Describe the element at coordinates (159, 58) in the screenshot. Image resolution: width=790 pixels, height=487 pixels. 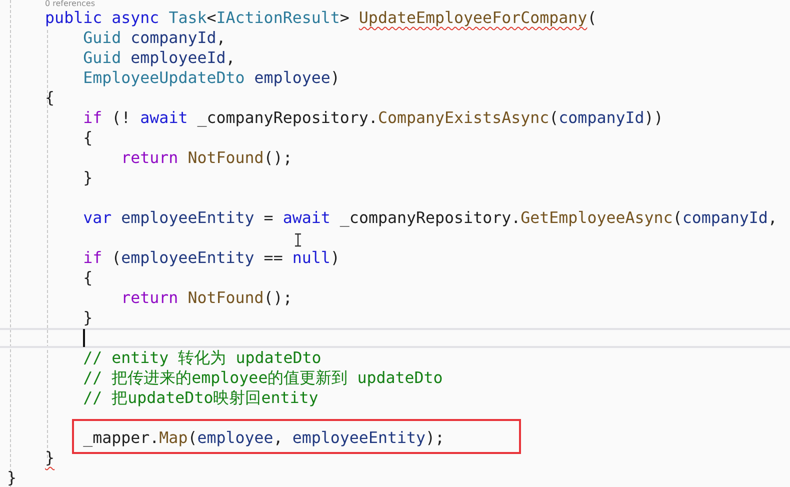
I see `code-line: Guid employeeId,` at that location.